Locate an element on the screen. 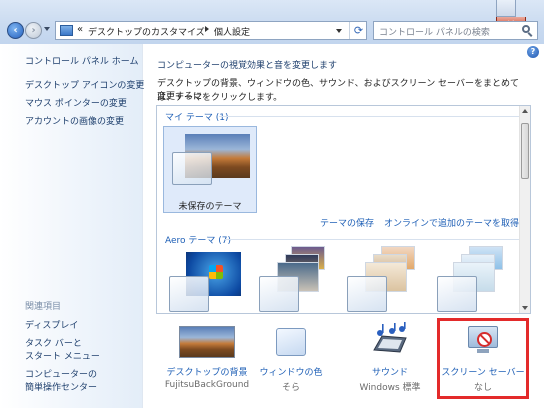  refresh-icon: ⟳ is located at coordinates (358, 30).